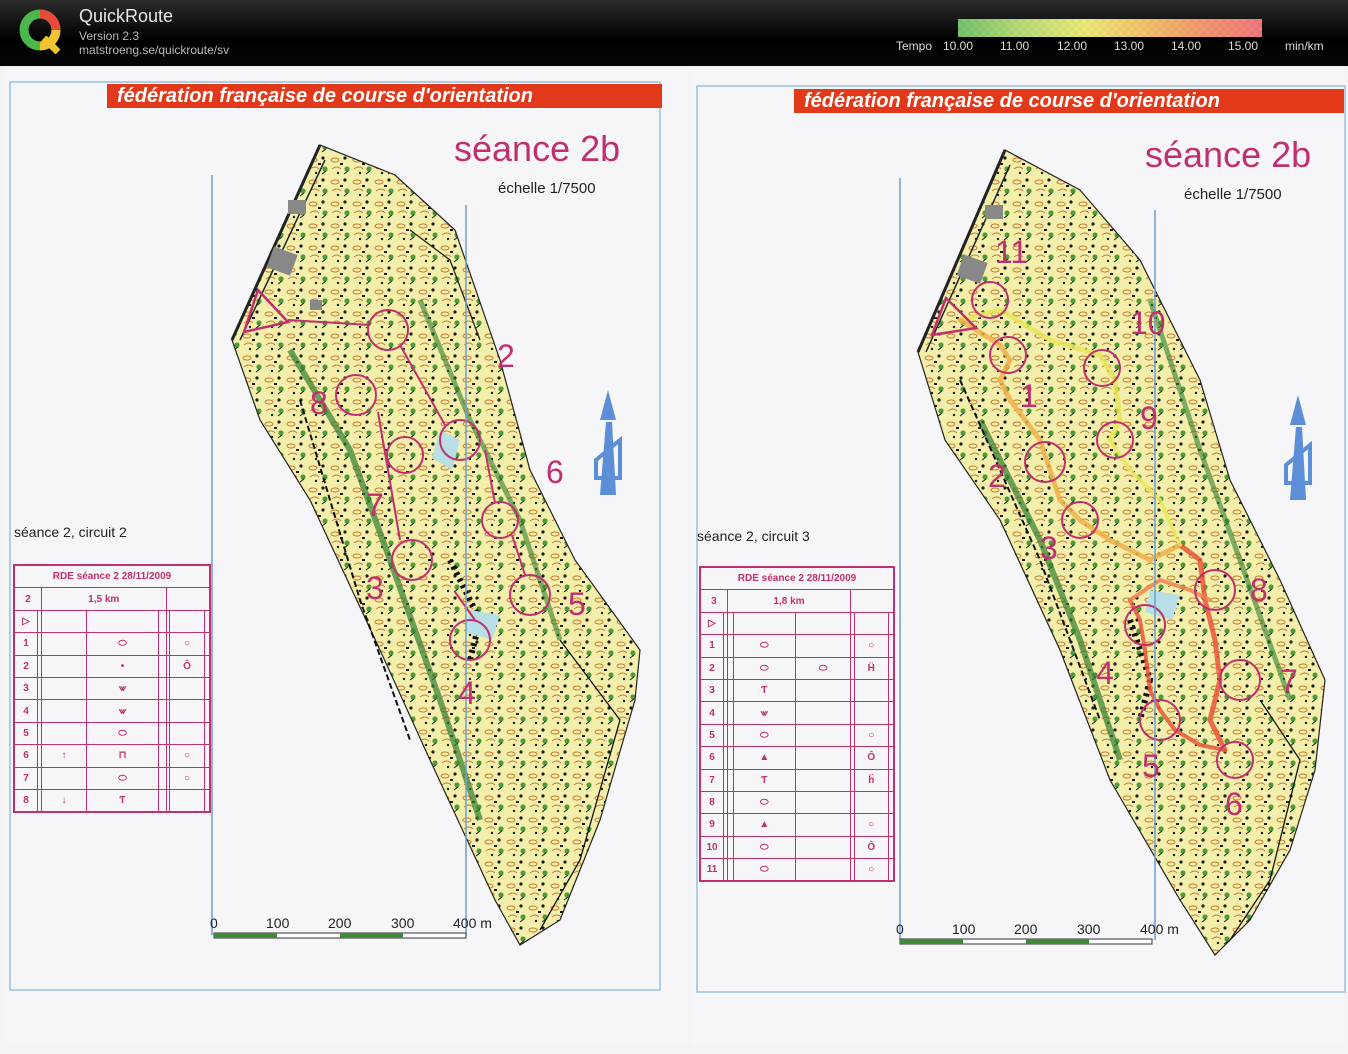  What do you see at coordinates (547, 188) in the screenshot?
I see `left-scale-text: échelle 1/7500` at bounding box center [547, 188].